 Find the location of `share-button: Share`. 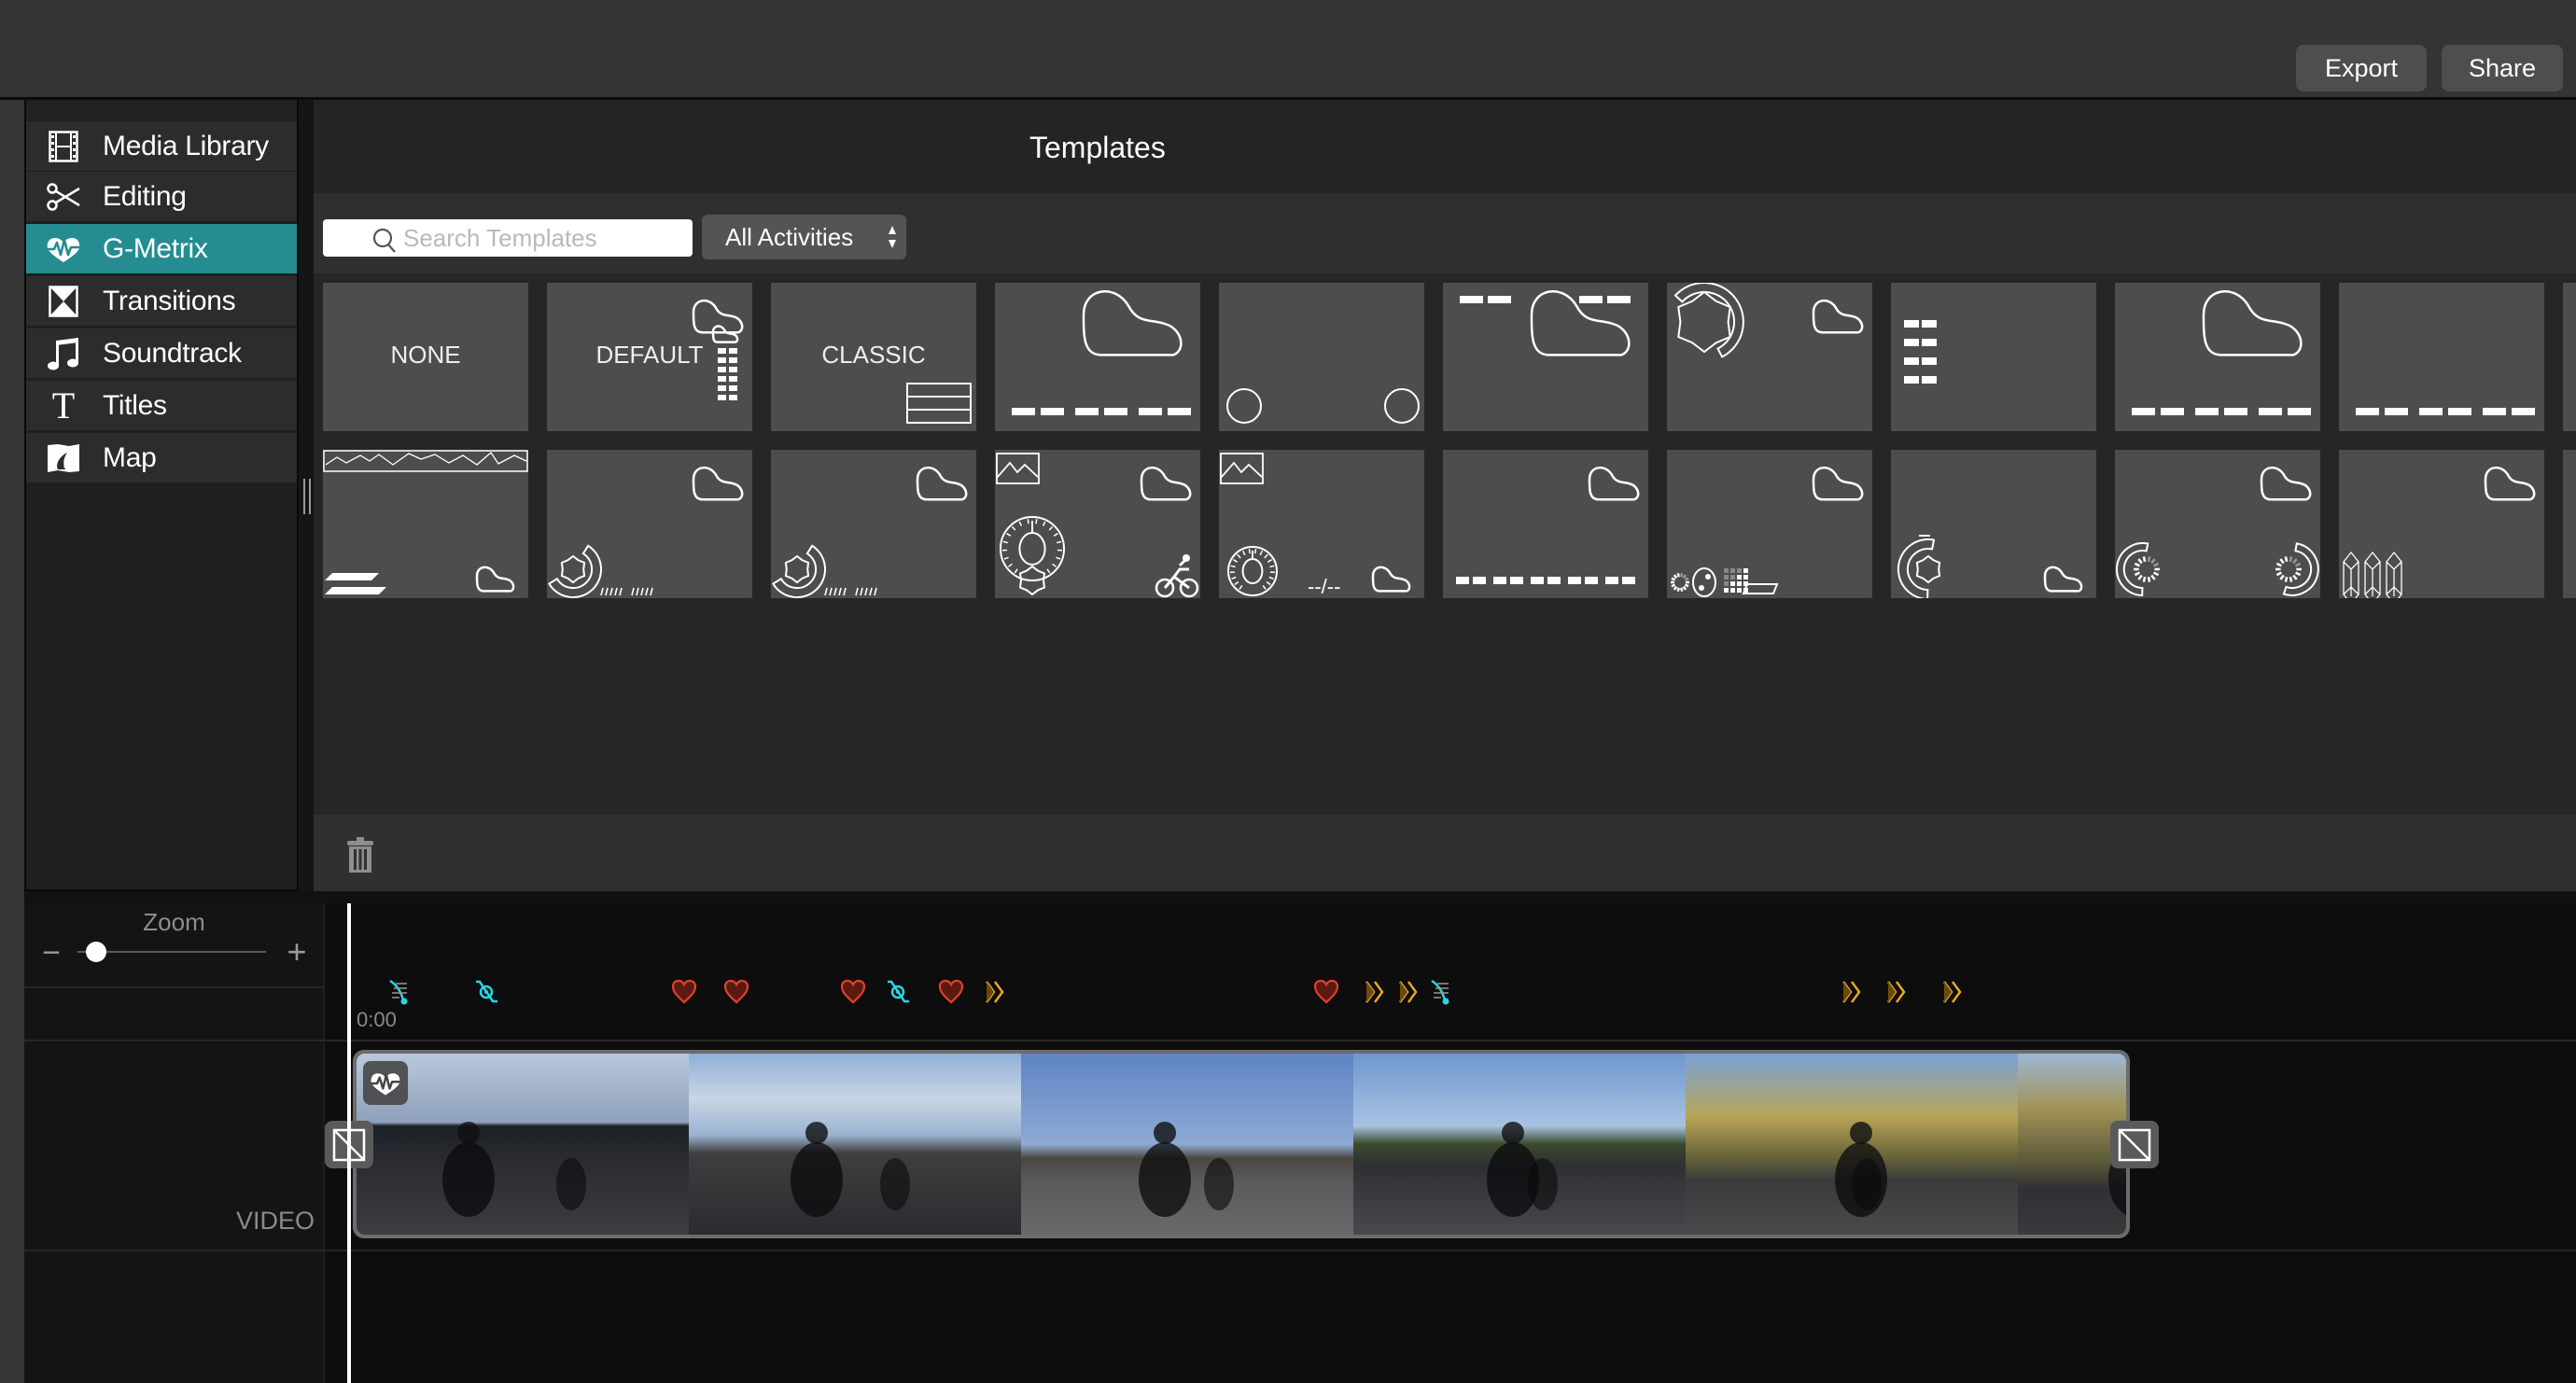

share-button: Share is located at coordinates (2502, 68).